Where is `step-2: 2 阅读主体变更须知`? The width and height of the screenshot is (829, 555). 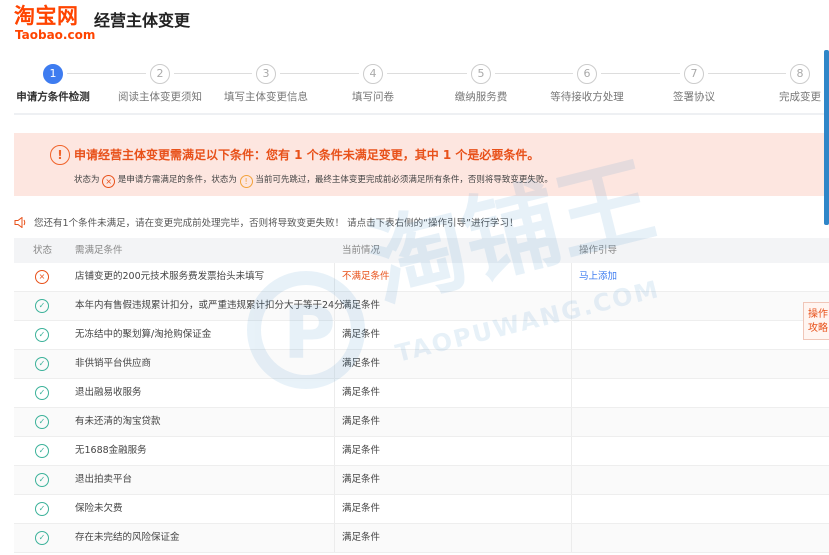 step-2: 2 阅读主体变更须知 is located at coordinates (160, 82).